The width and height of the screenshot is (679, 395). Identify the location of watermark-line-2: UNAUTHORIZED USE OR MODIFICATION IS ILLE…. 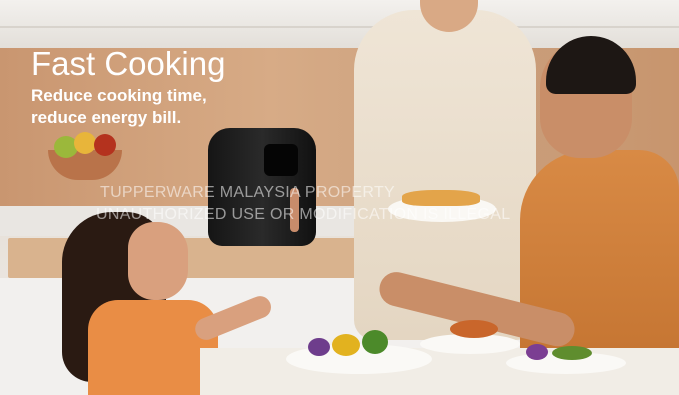
(303, 214).